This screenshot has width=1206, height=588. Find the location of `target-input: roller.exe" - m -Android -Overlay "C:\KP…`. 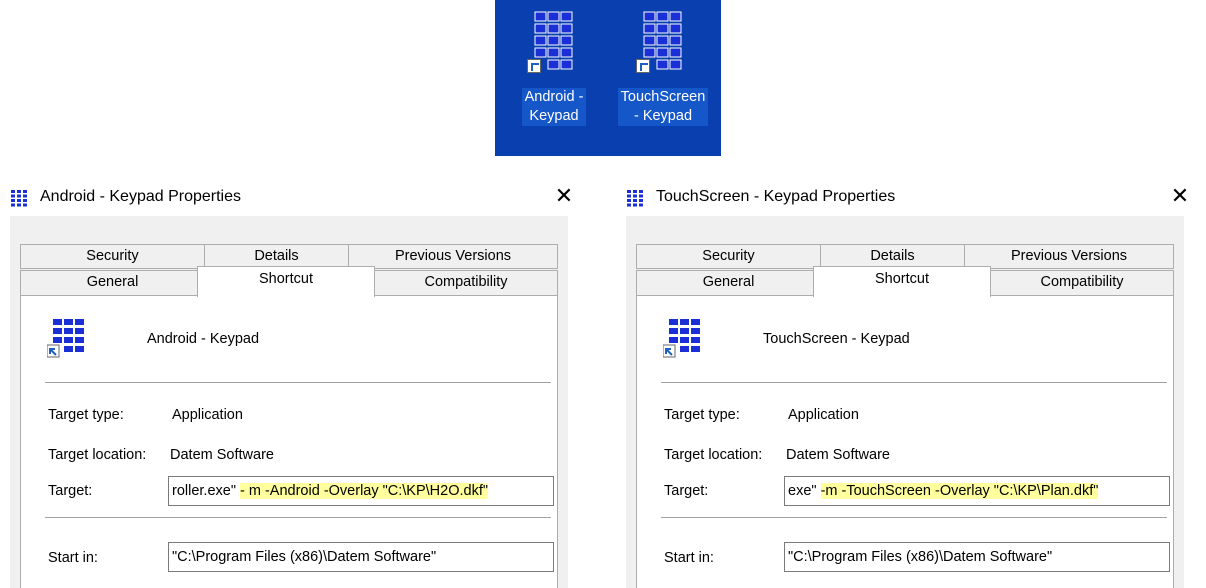

target-input: roller.exe" - m -Android -Overlay "C:\KP… is located at coordinates (361, 491).